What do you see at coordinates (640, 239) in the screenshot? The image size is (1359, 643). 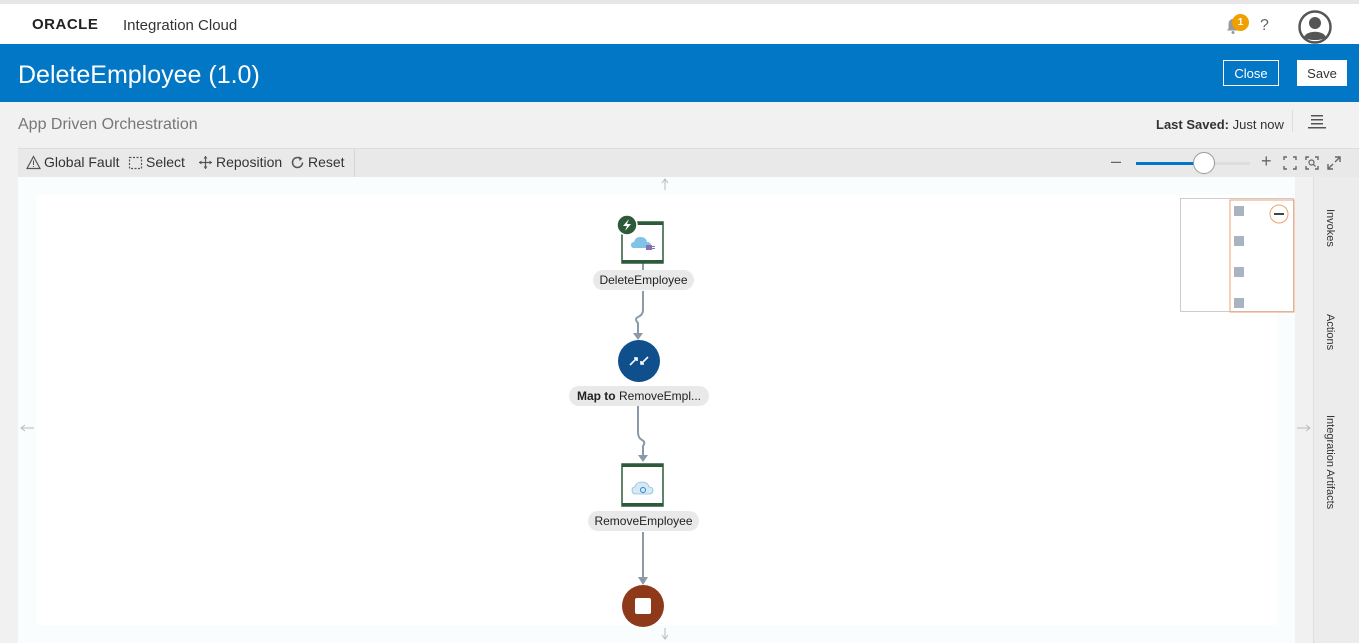 I see `trigger-node` at bounding box center [640, 239].